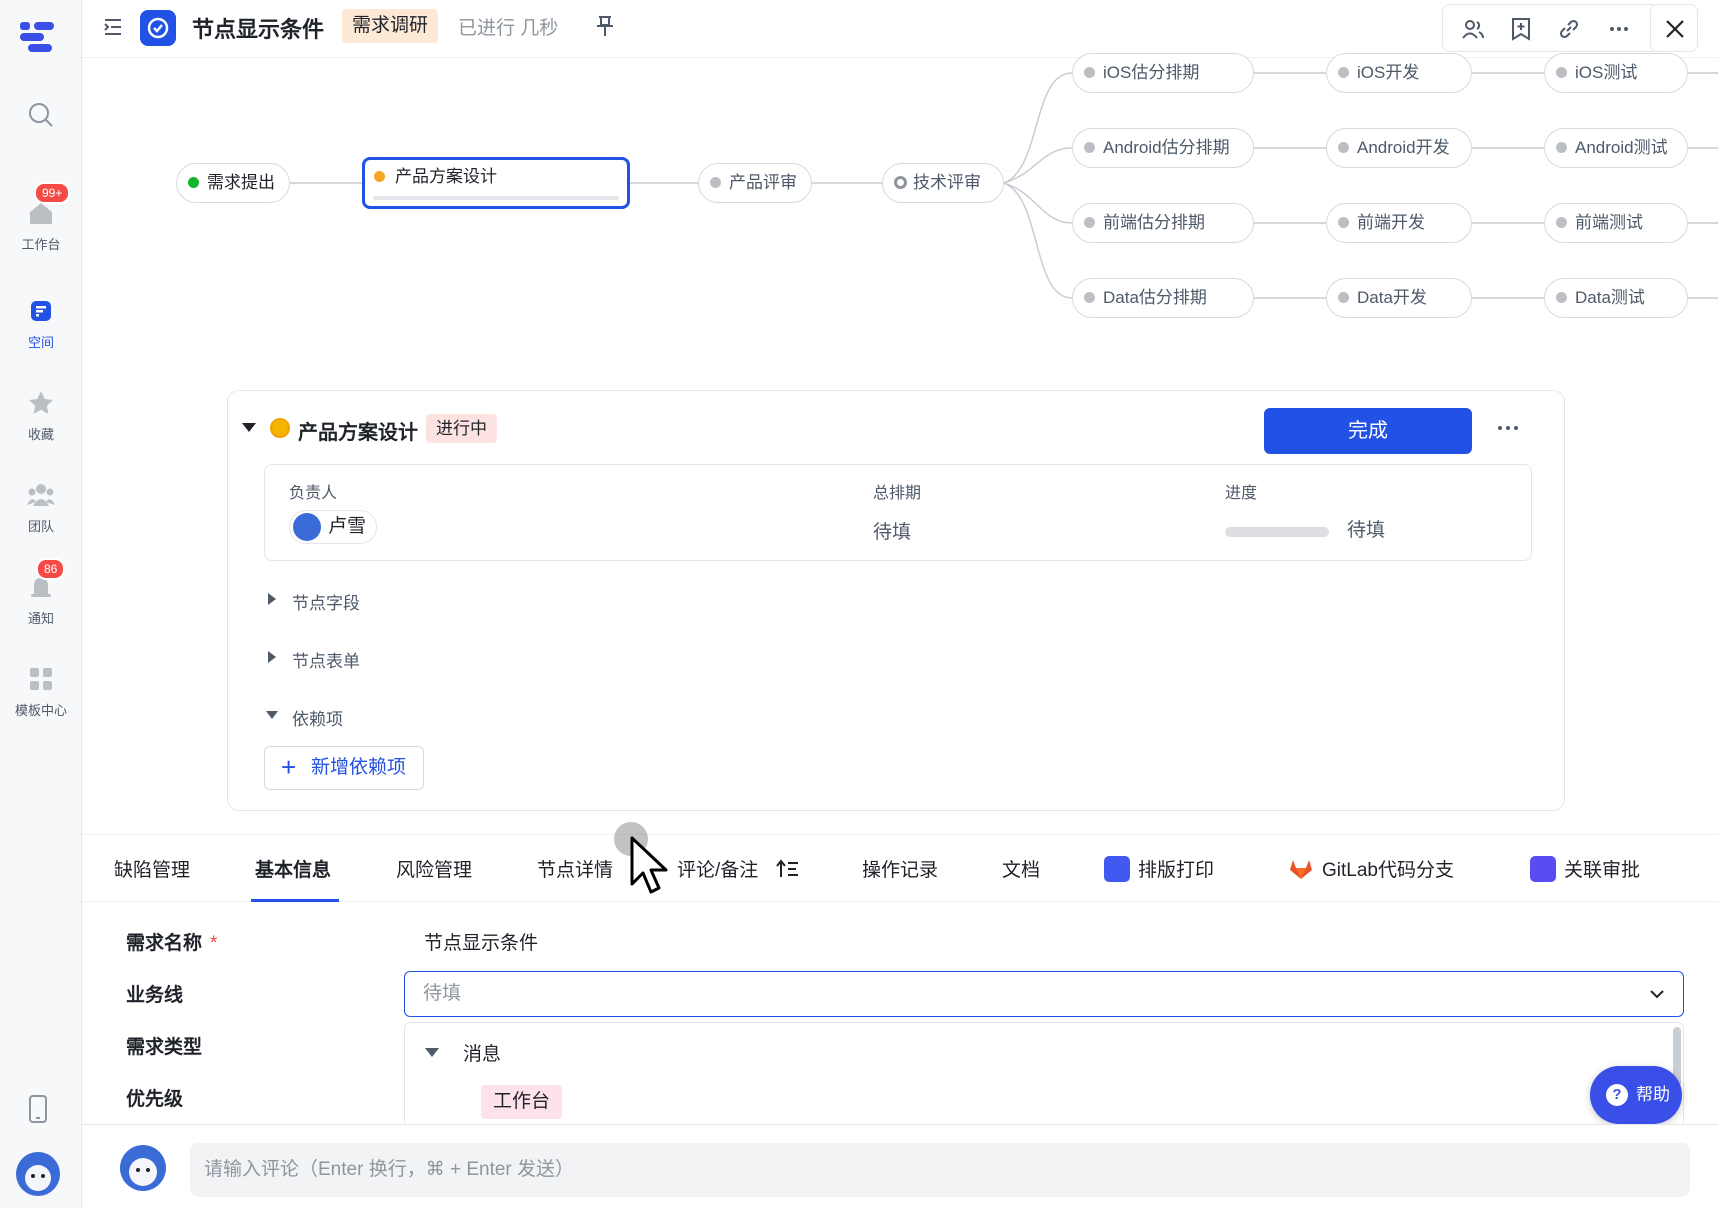  What do you see at coordinates (1616, 298) in the screenshot?
I see `flow-node-data-test: Data测试` at bounding box center [1616, 298].